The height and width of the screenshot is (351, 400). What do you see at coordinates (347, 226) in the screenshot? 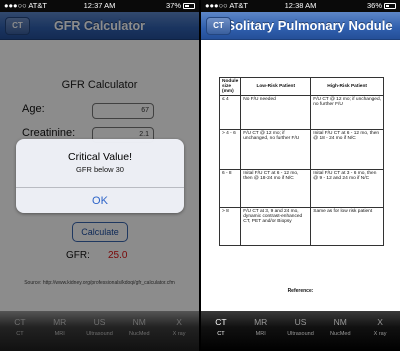
I see `cell-high-risk: Same as for low risk patient` at bounding box center [347, 226].